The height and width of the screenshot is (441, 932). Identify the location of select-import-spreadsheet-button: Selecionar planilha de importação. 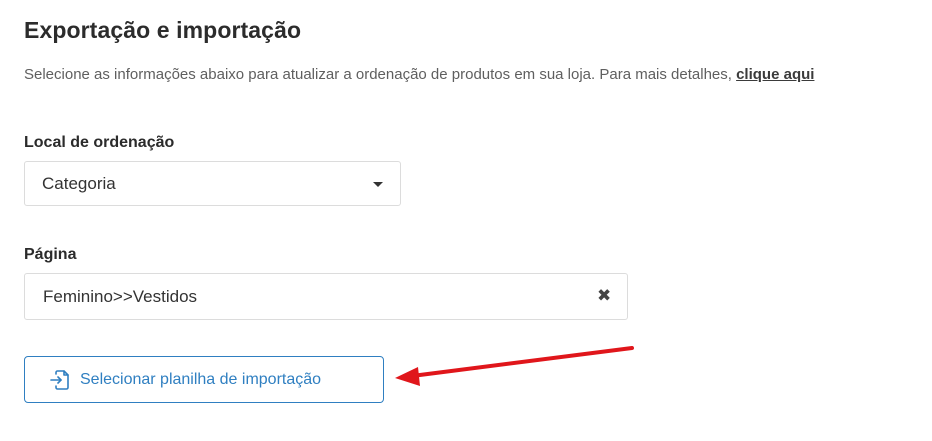
(204, 379).